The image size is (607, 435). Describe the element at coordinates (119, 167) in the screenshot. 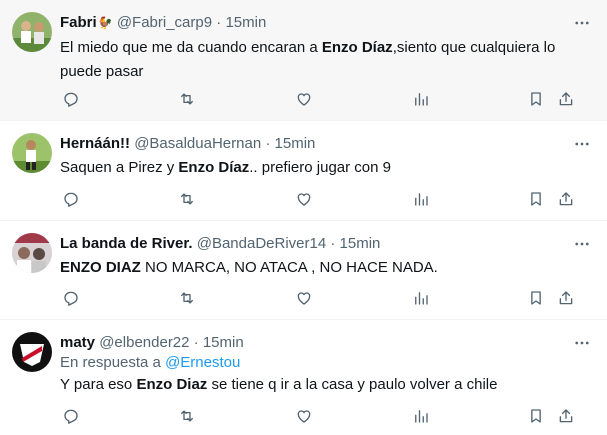

I see `tweet-text-part: Saquen a Pirez y` at that location.